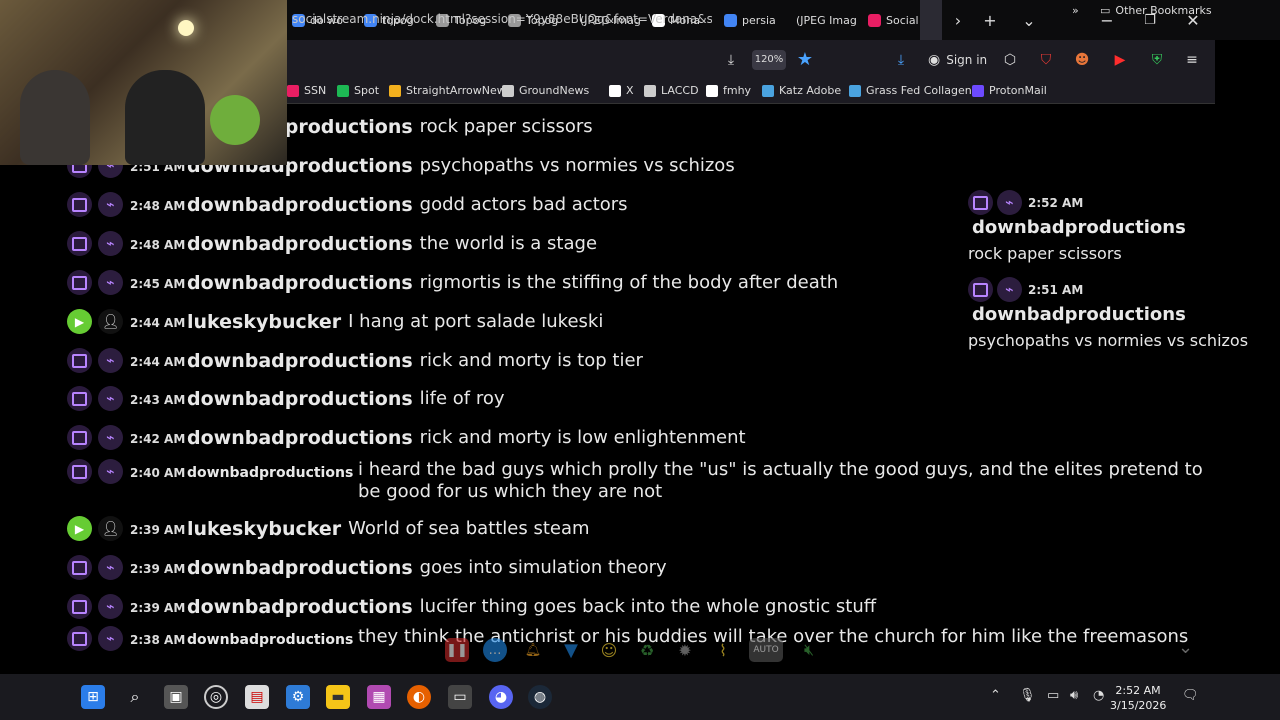 The height and width of the screenshot is (720, 1280). What do you see at coordinates (910, 90) in the screenshot?
I see `bookmark-item: Grass Fed Collagen` at bounding box center [910, 90].